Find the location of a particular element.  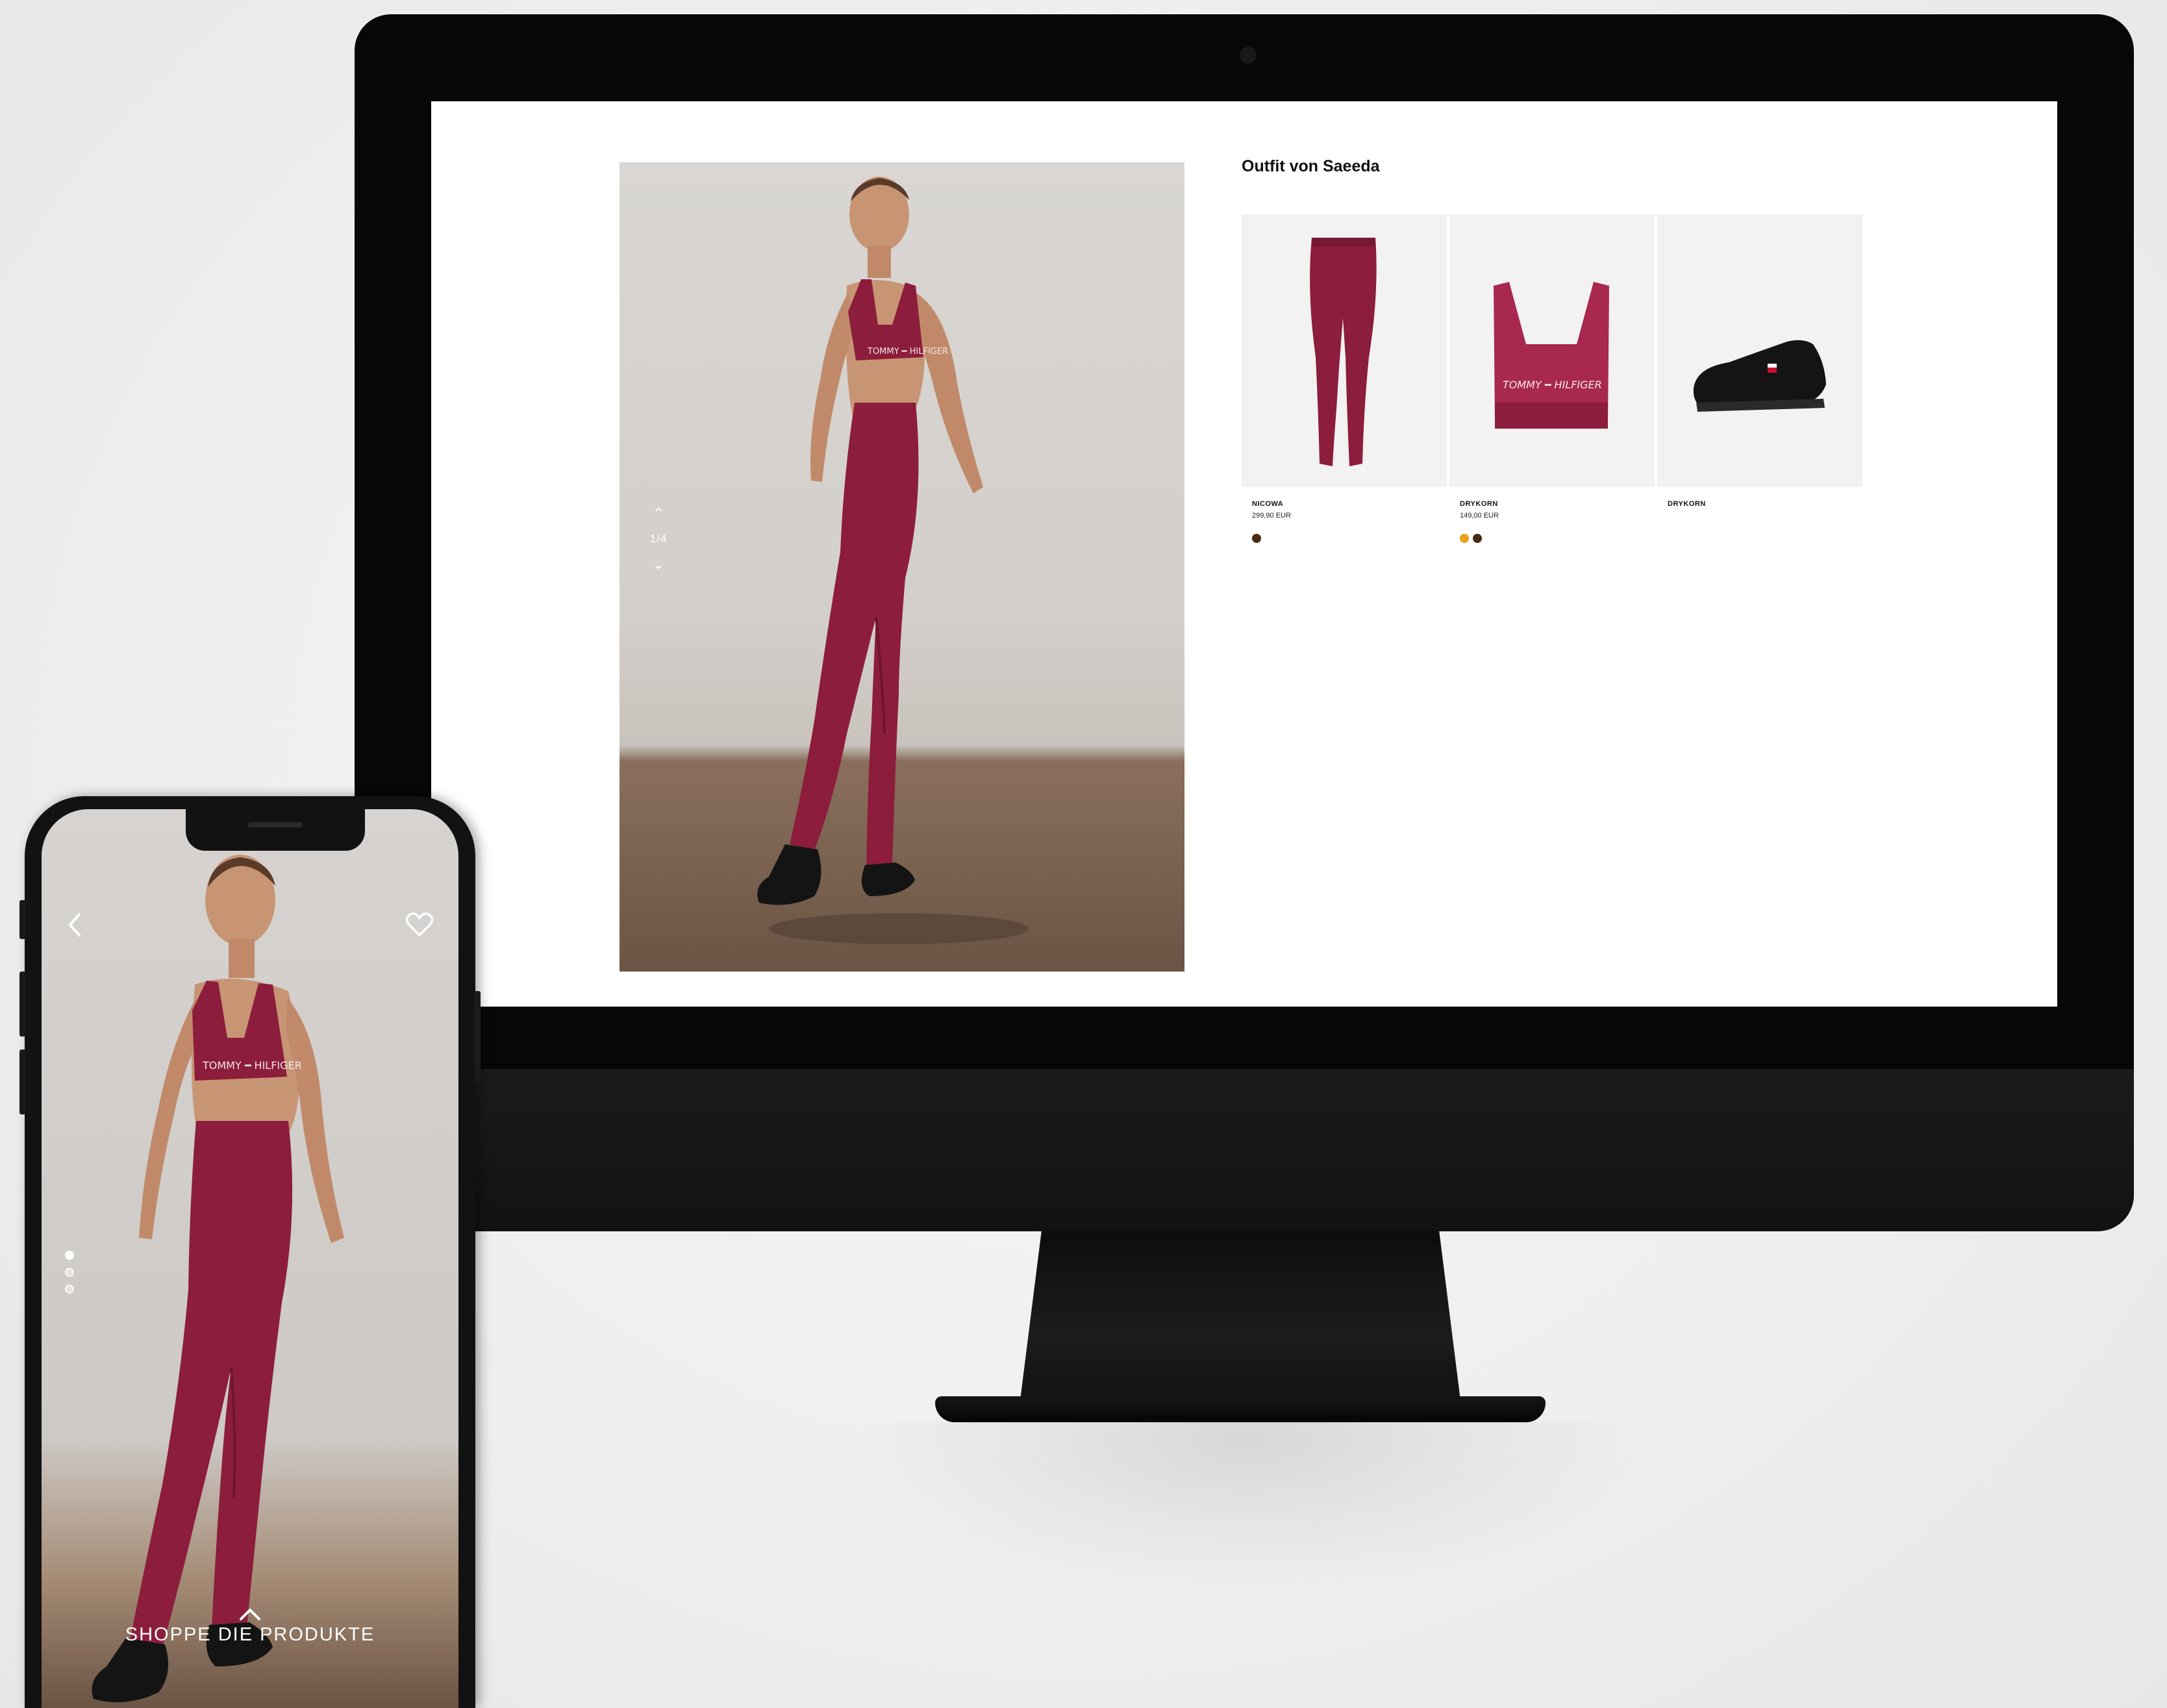

shop-products-cta: SHOPPE DIE PRODUKTE is located at coordinates (250, 1626).